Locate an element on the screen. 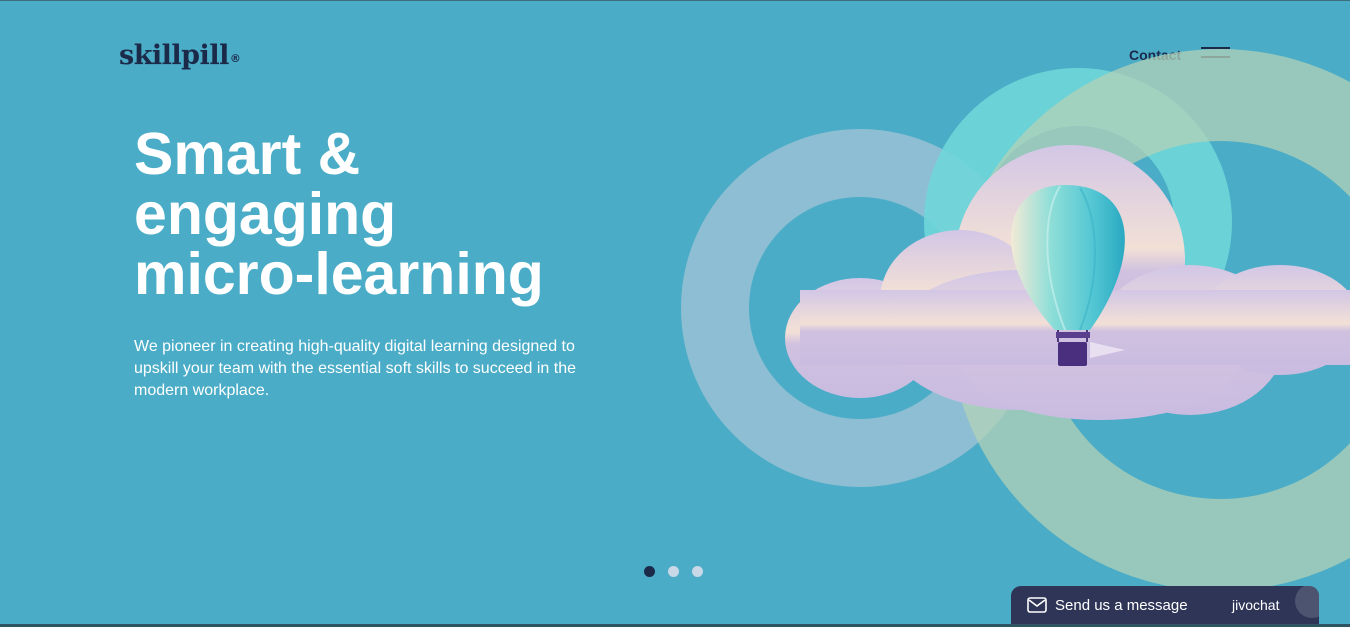 The image size is (1350, 627). chat-label: Send us a message is located at coordinates (1121, 605).